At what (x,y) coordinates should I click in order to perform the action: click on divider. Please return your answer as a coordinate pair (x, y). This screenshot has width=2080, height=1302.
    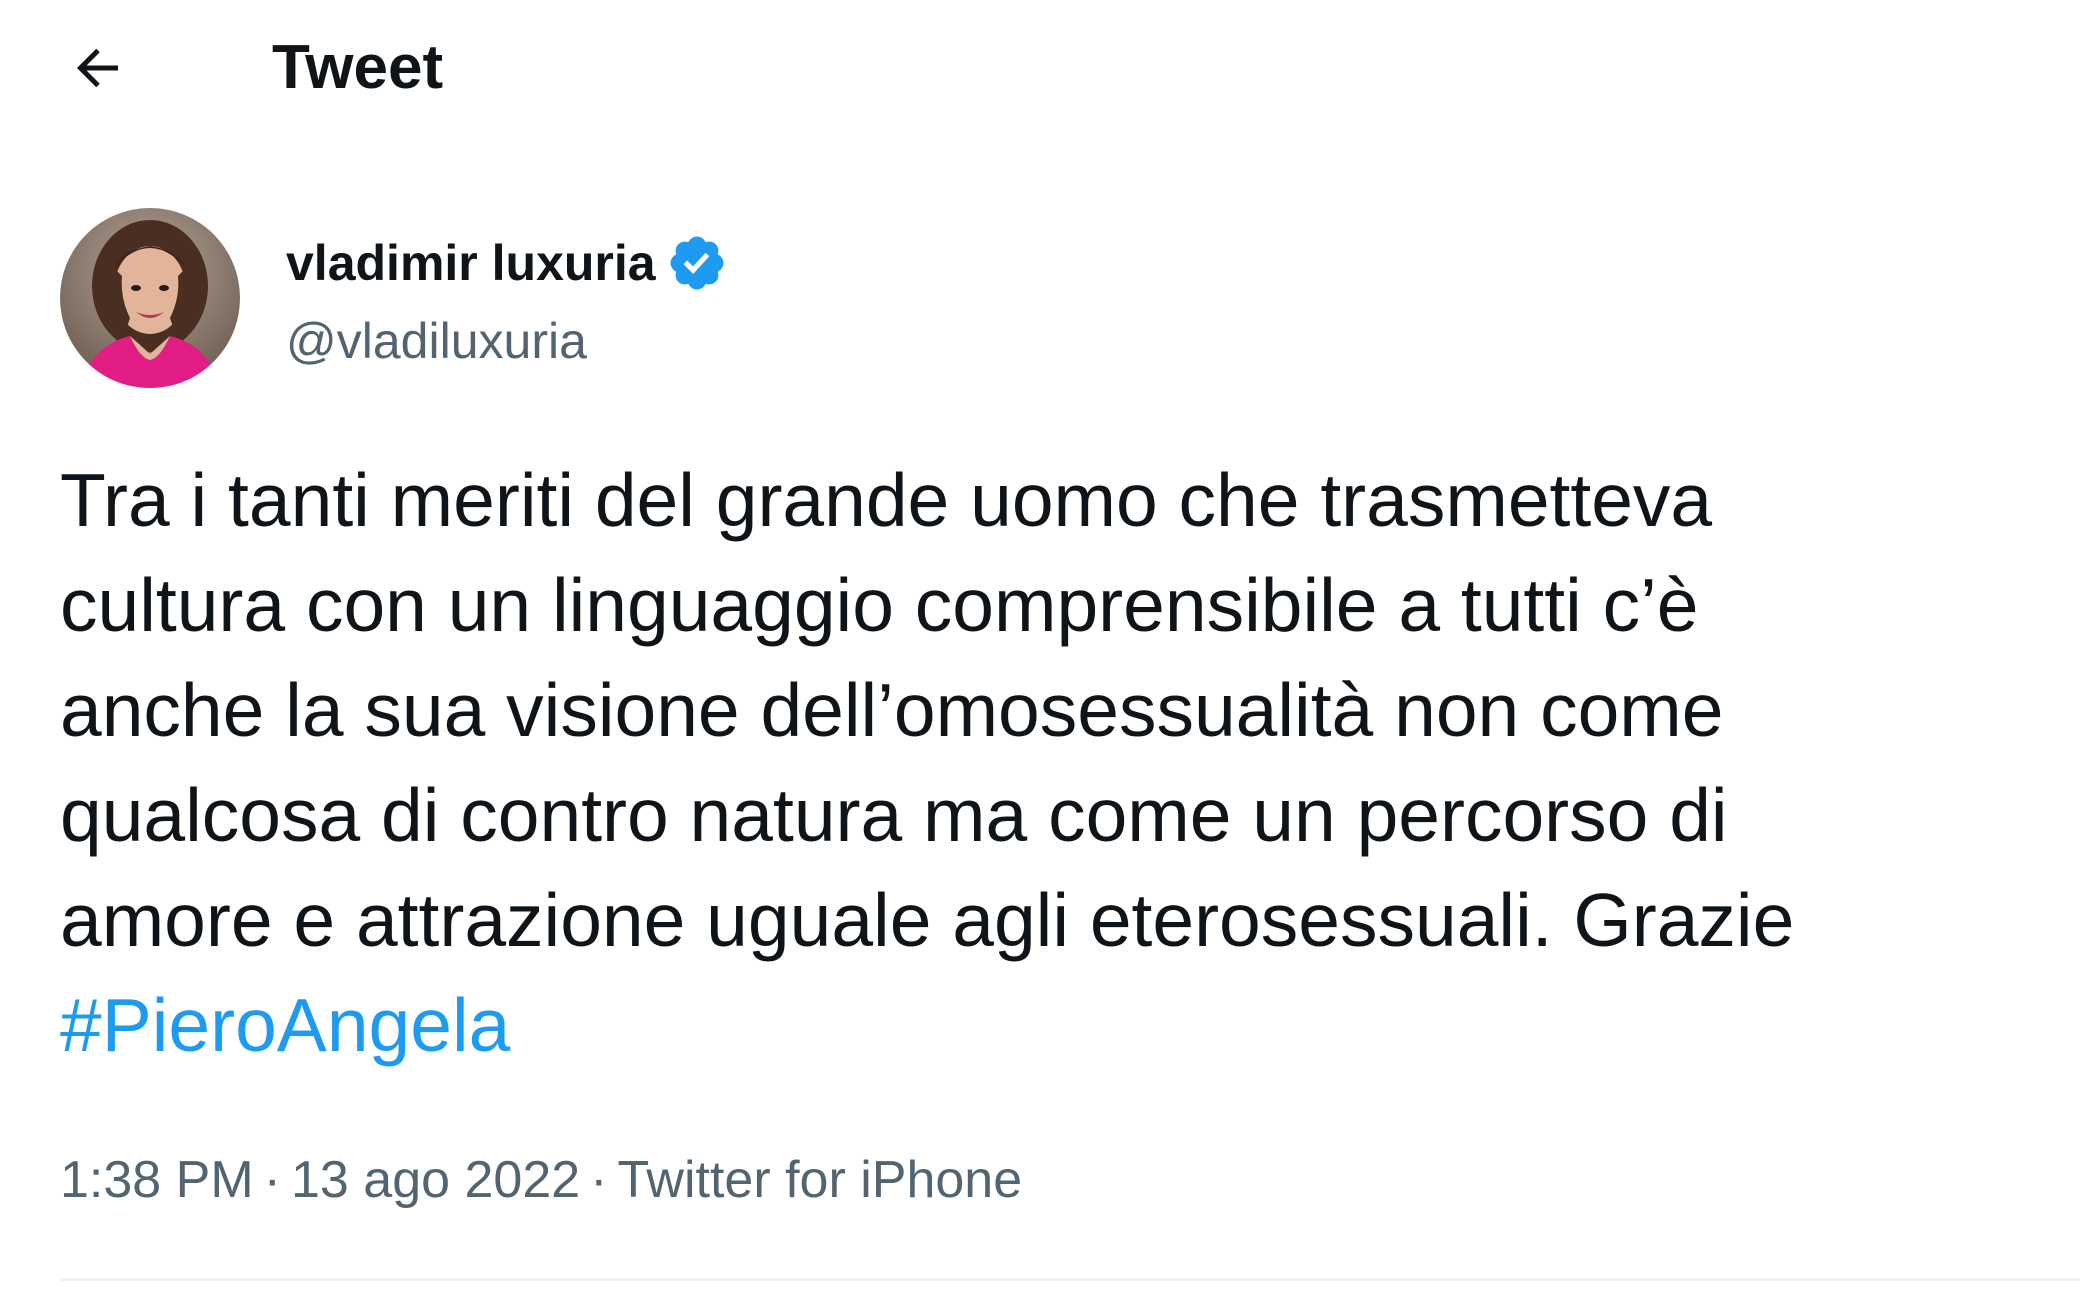
    Looking at the image, I should click on (1070, 1279).